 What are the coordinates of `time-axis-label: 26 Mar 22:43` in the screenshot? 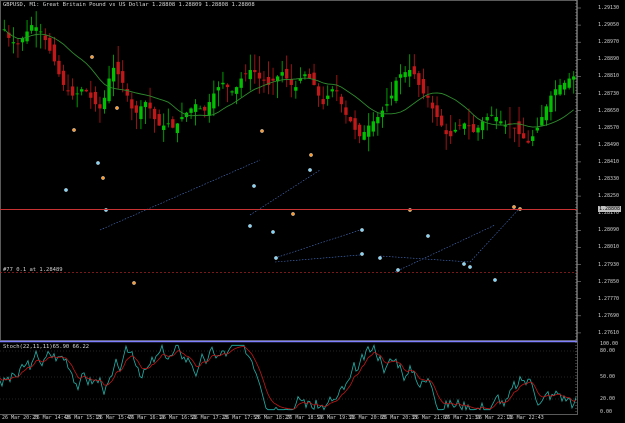 It's located at (525, 418).